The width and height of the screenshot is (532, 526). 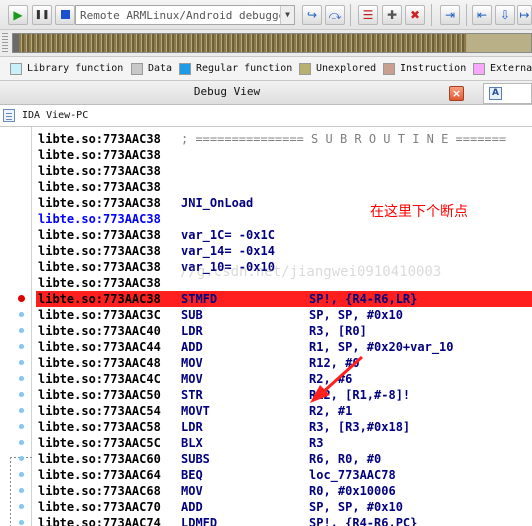 I want to click on disasm-line: libte.so:773AAC38 var_1C= -0x1C, so click(x=284, y=235).